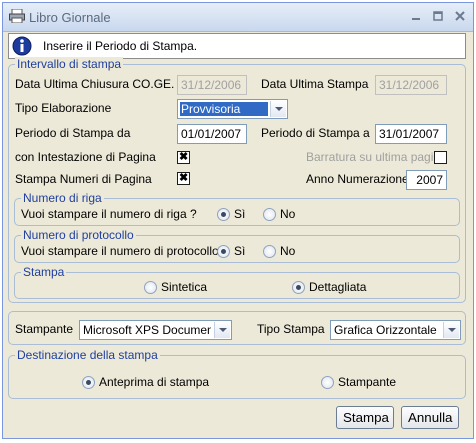 This screenshot has width=476, height=443. I want to click on tipo-elaborazione-value: Provvisoria, so click(224, 109).